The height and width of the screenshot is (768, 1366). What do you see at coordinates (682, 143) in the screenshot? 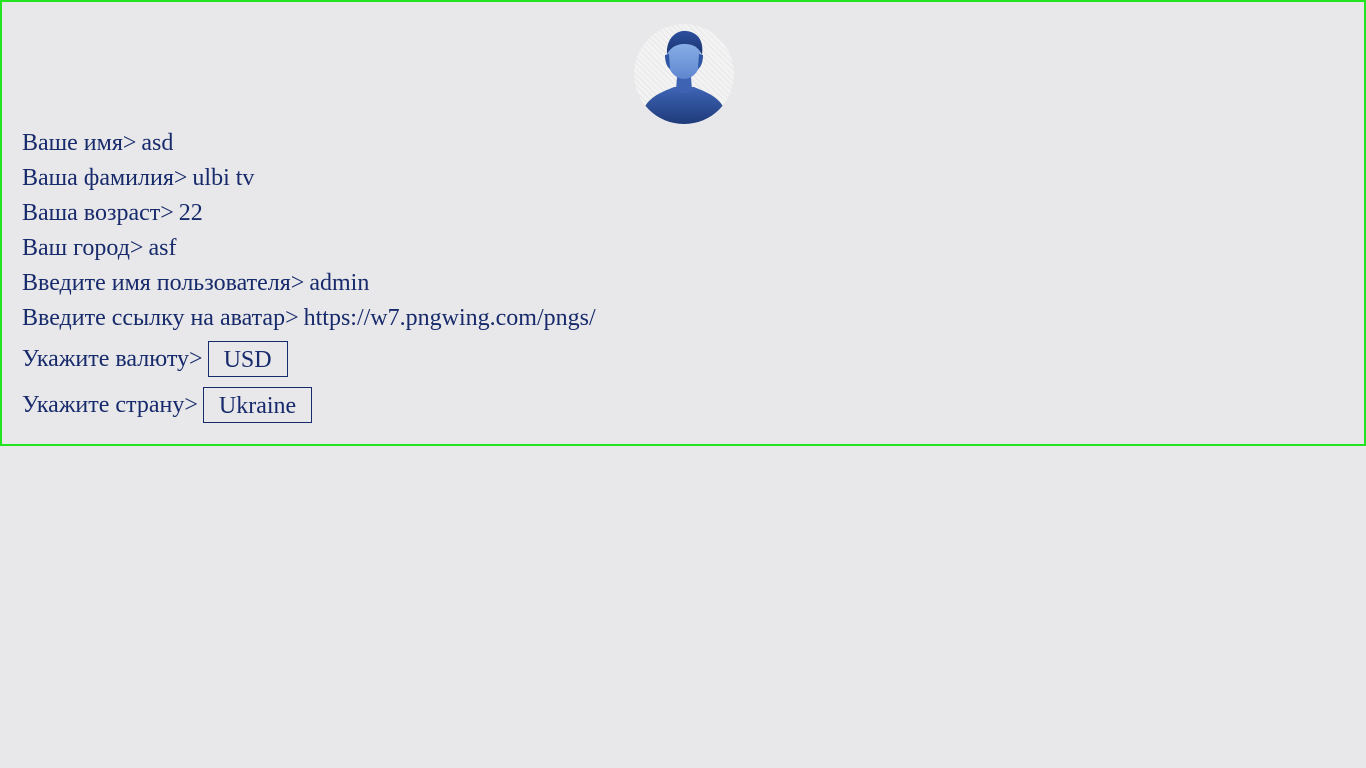
I see `first-name-row: Ваше имя>` at bounding box center [682, 143].